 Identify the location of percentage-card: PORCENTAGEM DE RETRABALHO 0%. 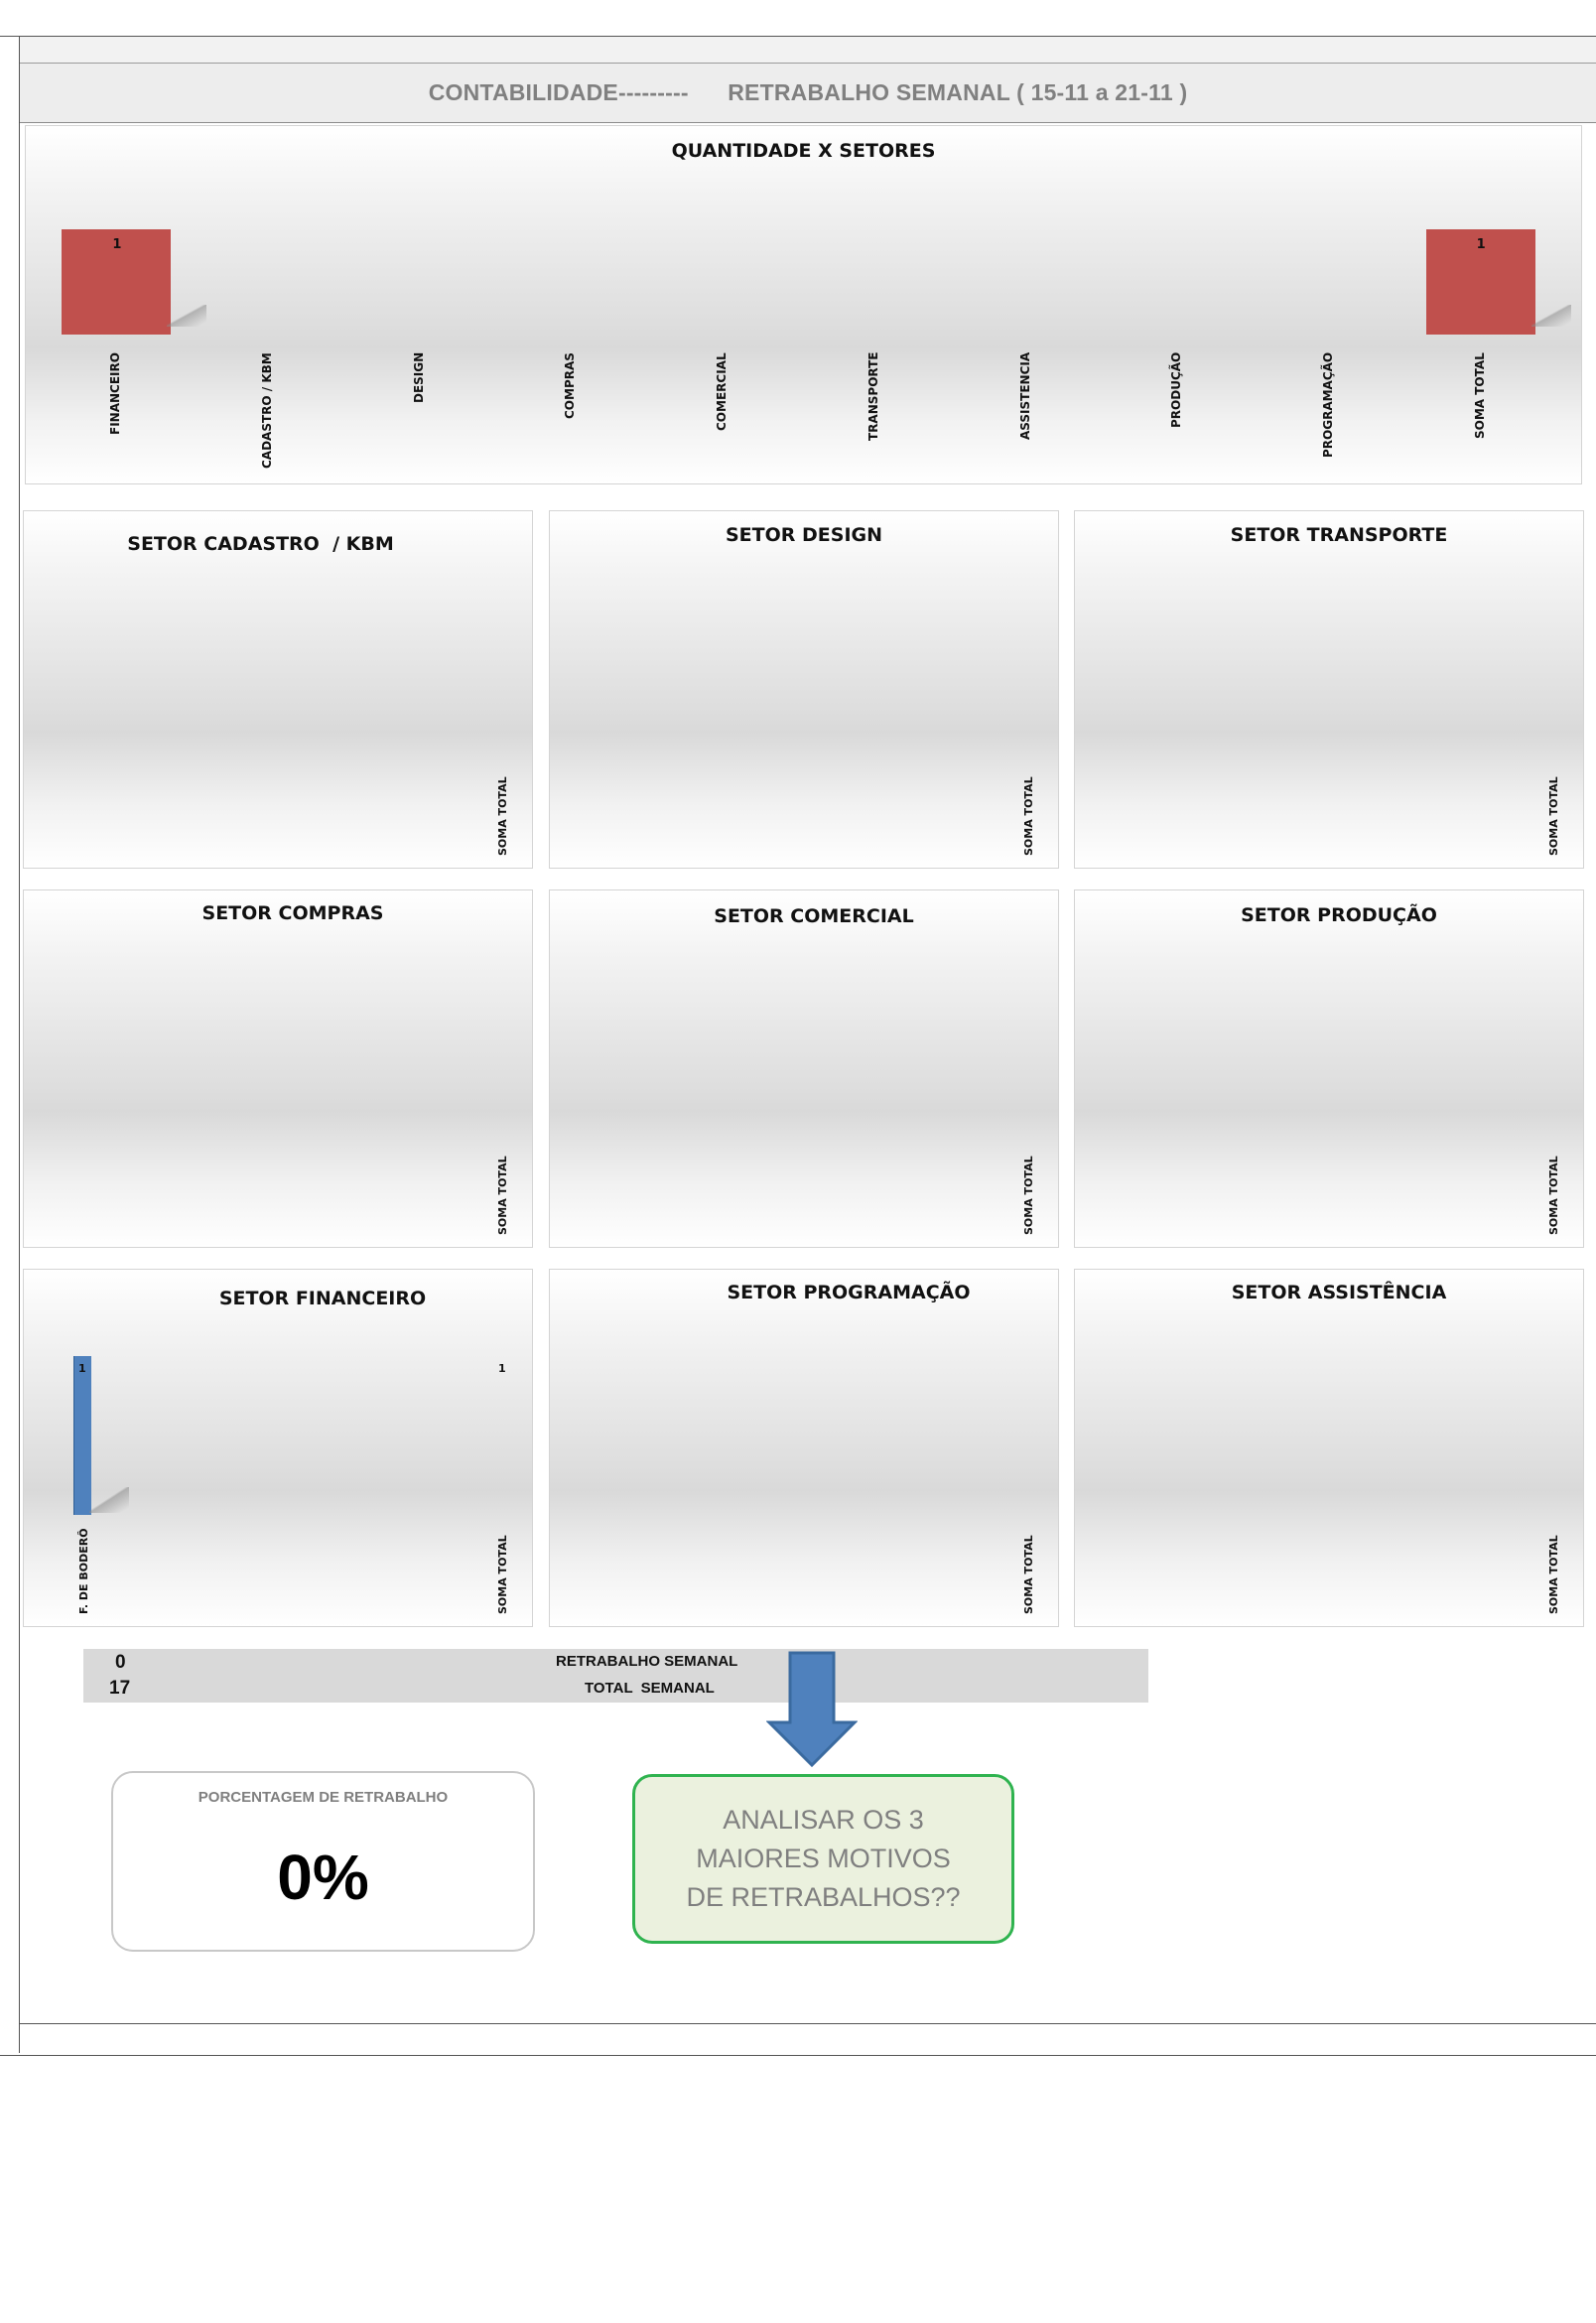
(323, 1861).